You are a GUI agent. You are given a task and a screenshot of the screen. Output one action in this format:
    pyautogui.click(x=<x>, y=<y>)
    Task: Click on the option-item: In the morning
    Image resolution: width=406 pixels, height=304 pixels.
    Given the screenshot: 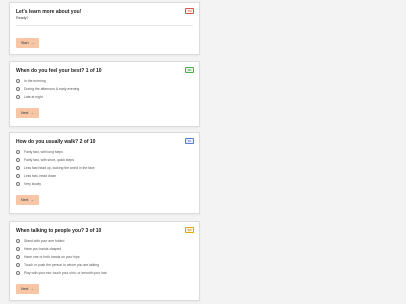 What is the action you would take?
    pyautogui.click(x=104, y=81)
    